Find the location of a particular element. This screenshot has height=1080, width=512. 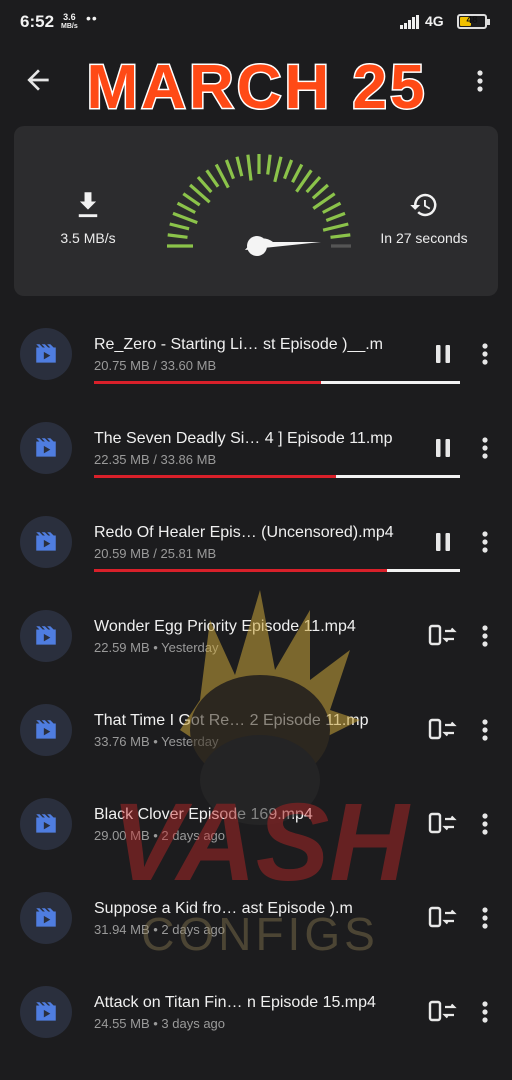

date-banner-text: MARCH 25 is located at coordinates (257, 87).